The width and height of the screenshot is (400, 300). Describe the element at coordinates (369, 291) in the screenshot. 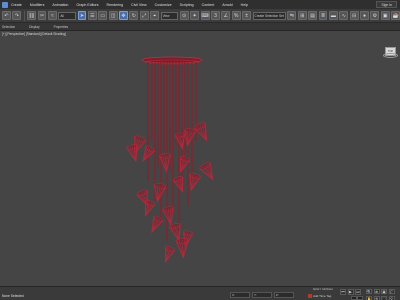

I see `zoom-icon: 🔍` at that location.